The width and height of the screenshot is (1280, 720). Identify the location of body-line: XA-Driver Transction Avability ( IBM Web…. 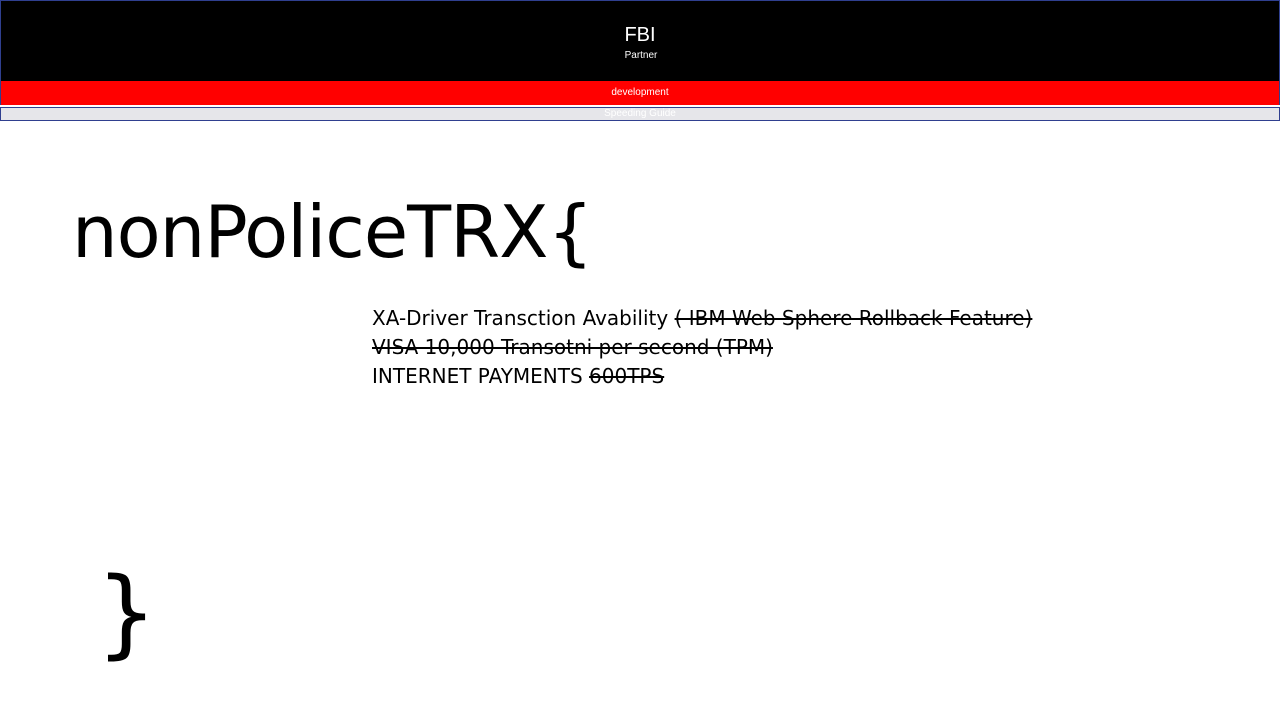
(702, 318).